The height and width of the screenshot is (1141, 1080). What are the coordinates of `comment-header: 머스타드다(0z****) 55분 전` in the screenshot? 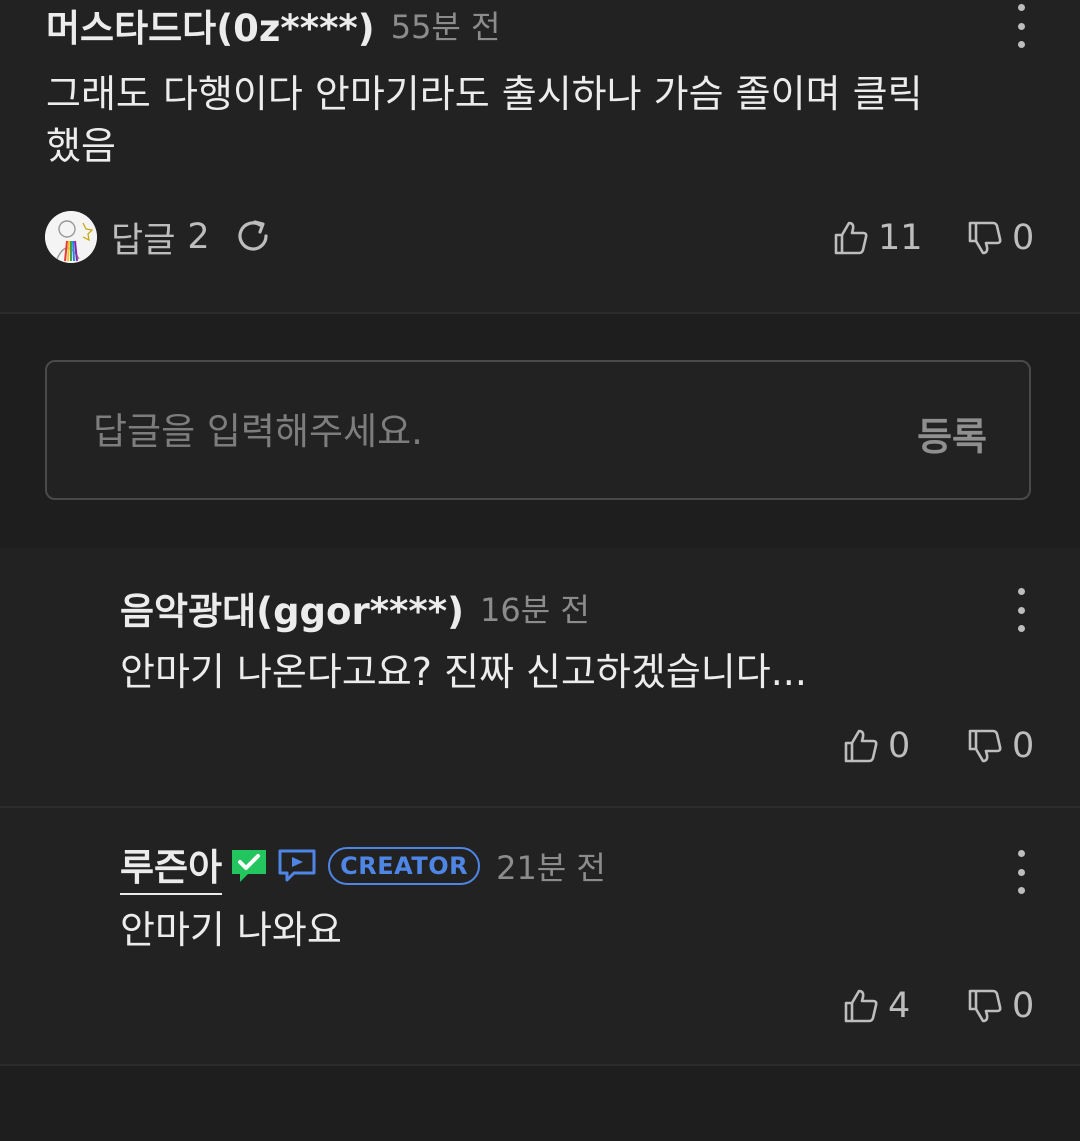 It's located at (273, 25).